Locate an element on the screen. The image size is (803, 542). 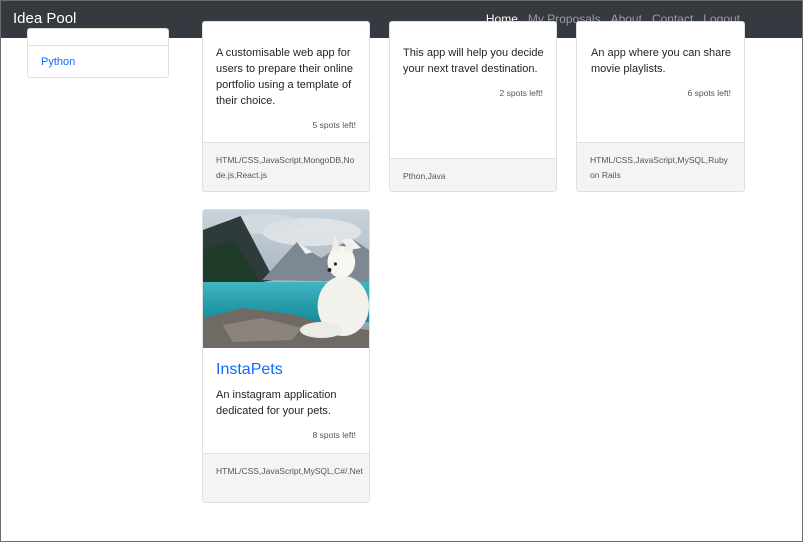
card-image is located at coordinates (286, 279).